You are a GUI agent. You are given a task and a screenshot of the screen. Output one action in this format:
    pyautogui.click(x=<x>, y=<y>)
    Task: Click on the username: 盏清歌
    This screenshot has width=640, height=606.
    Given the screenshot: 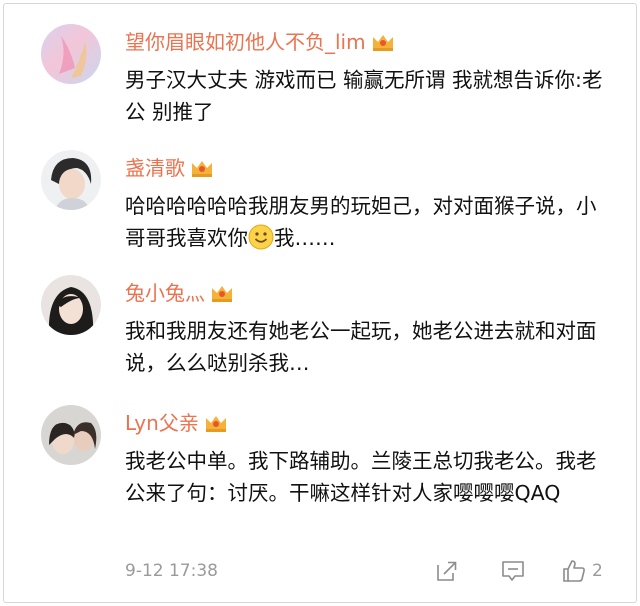 What is the action you would take?
    pyautogui.click(x=169, y=168)
    